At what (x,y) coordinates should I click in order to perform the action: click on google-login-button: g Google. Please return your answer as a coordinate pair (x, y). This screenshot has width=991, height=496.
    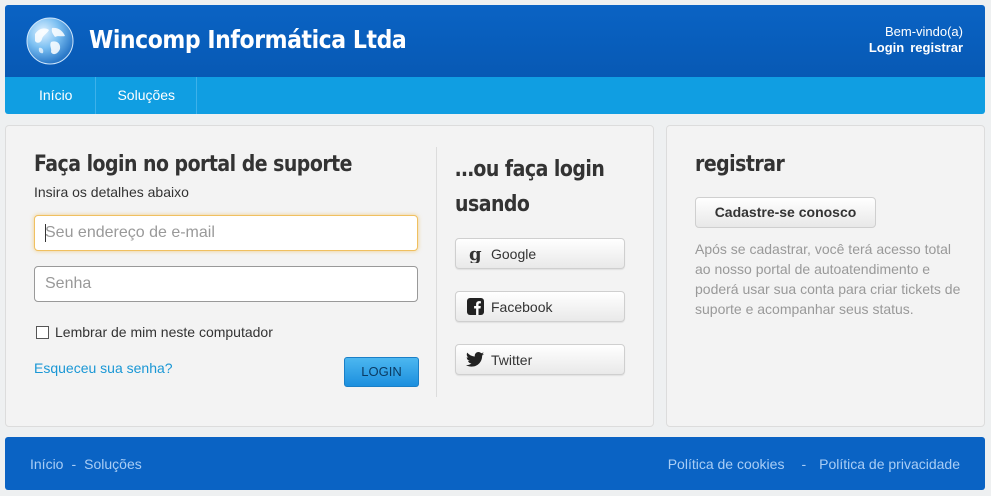
    Looking at the image, I should click on (540, 253).